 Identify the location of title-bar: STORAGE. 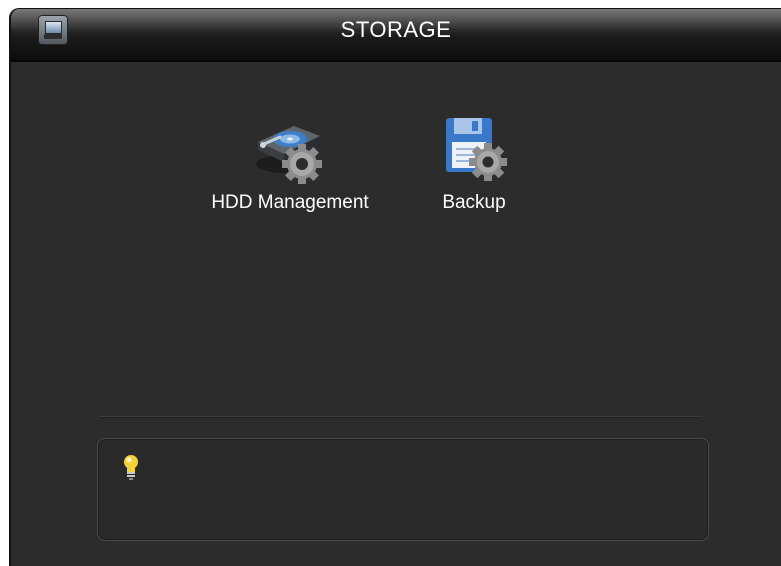
(396, 35).